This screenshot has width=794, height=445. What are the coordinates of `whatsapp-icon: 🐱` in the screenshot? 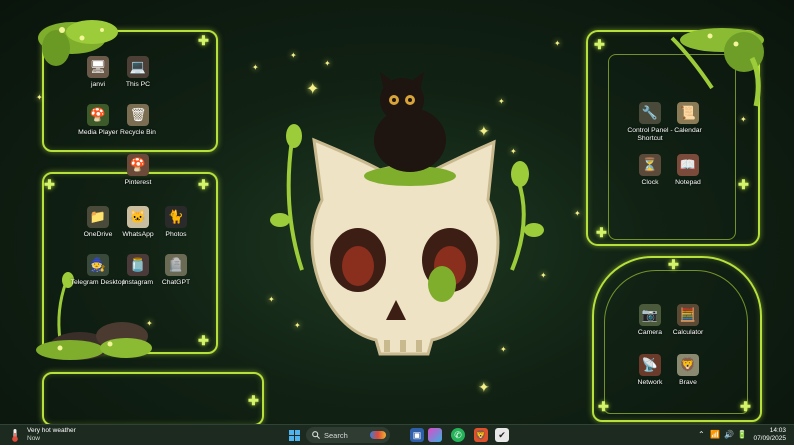 It's located at (138, 217).